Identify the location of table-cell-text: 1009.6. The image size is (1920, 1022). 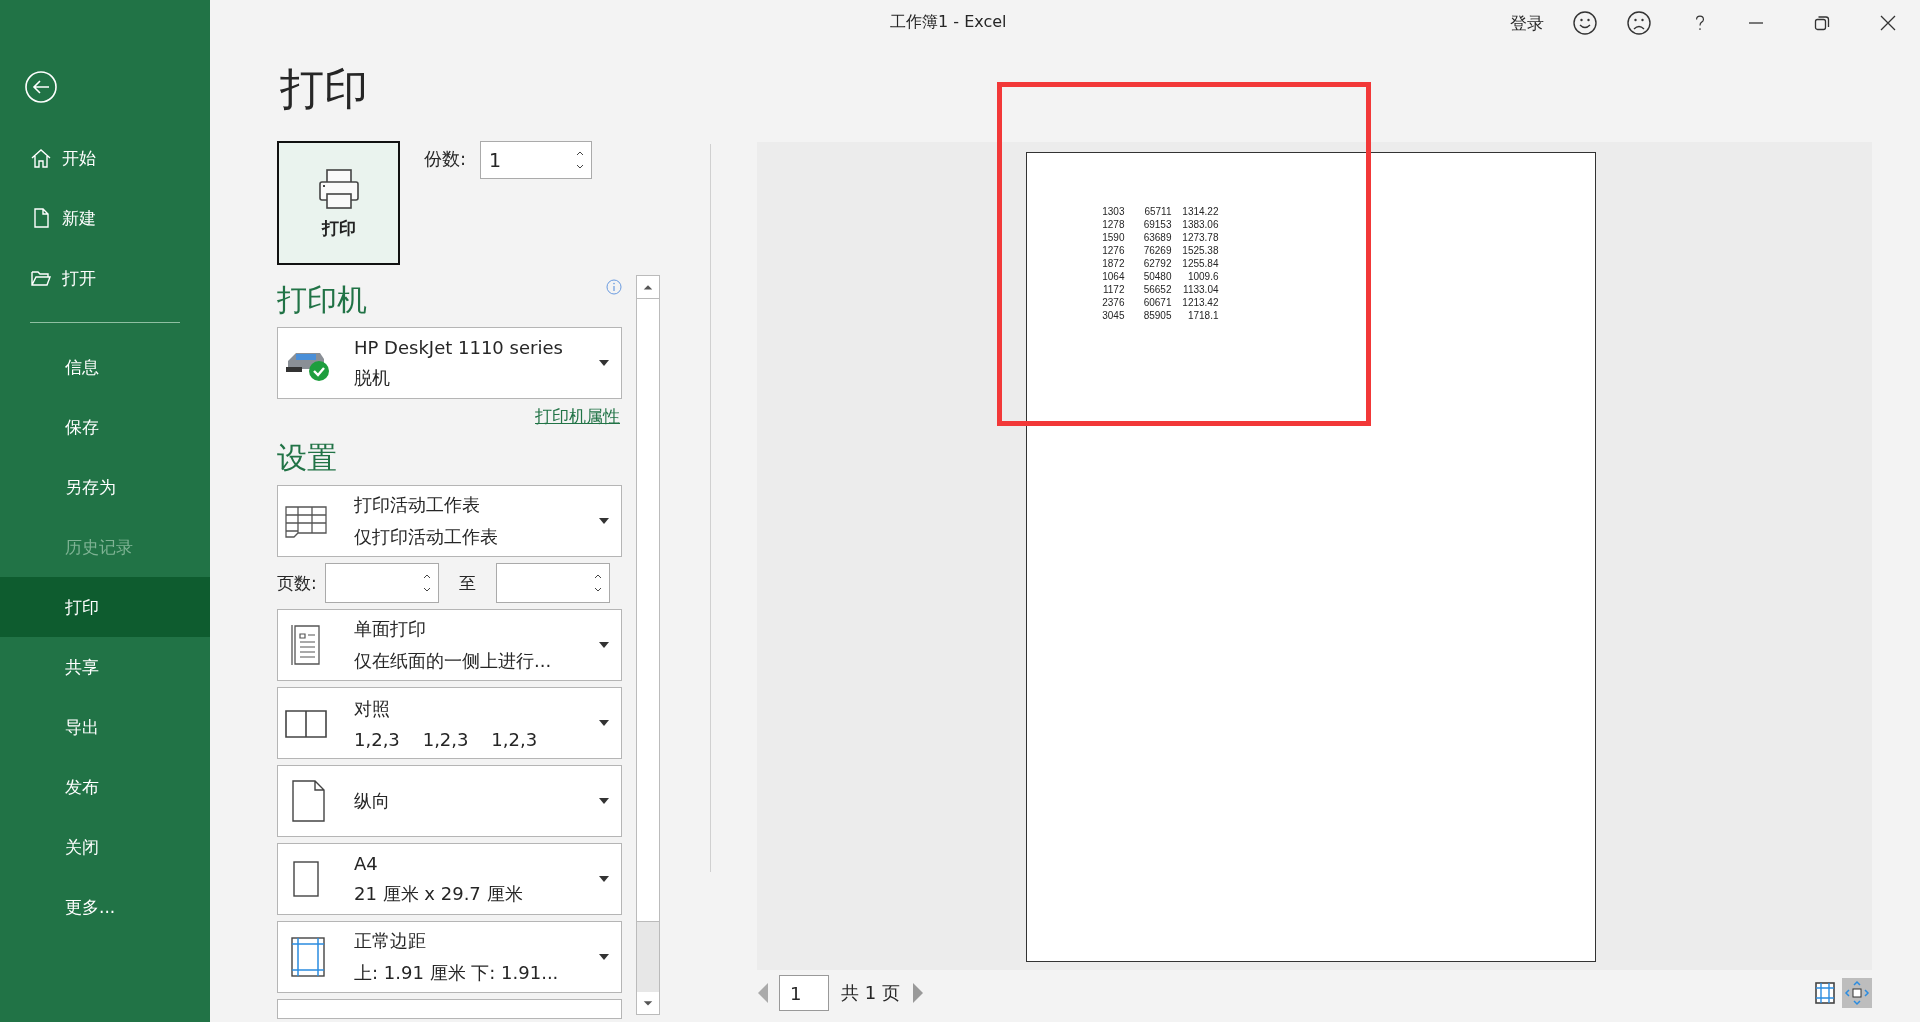
(1202, 276).